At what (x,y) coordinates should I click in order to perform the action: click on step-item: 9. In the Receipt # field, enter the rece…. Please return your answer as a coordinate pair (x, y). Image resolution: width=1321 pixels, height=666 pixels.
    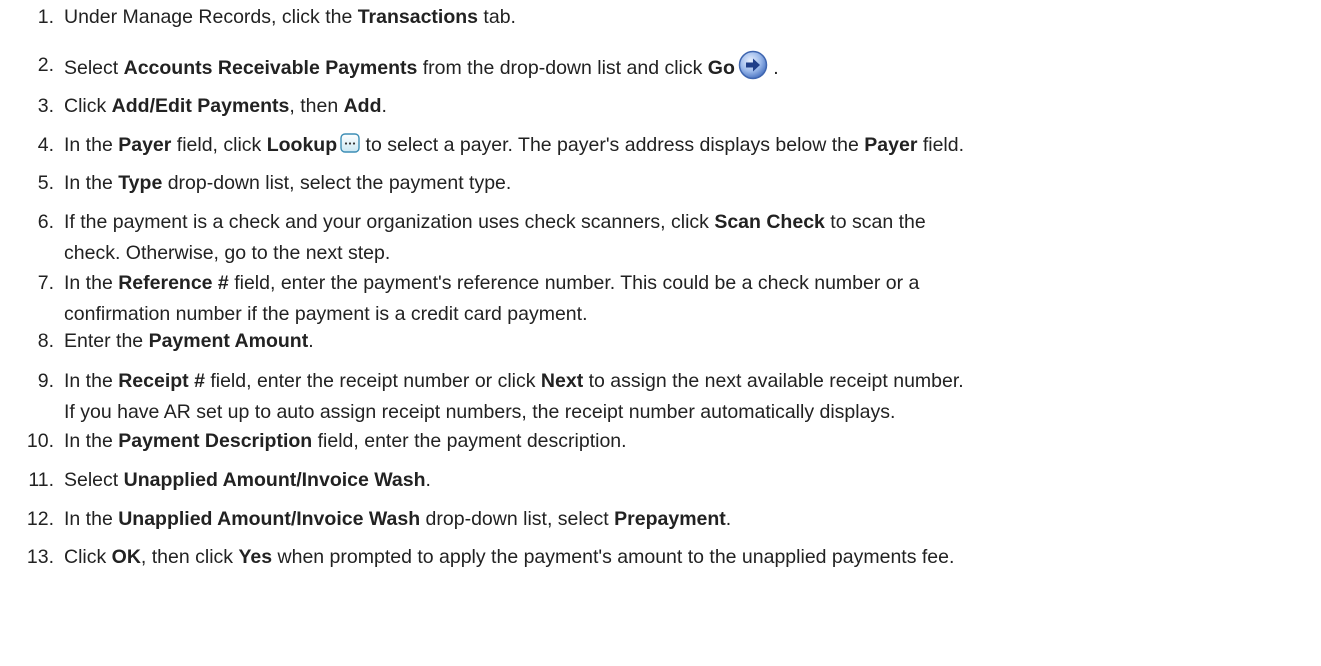
    Looking at the image, I should click on (482, 397).